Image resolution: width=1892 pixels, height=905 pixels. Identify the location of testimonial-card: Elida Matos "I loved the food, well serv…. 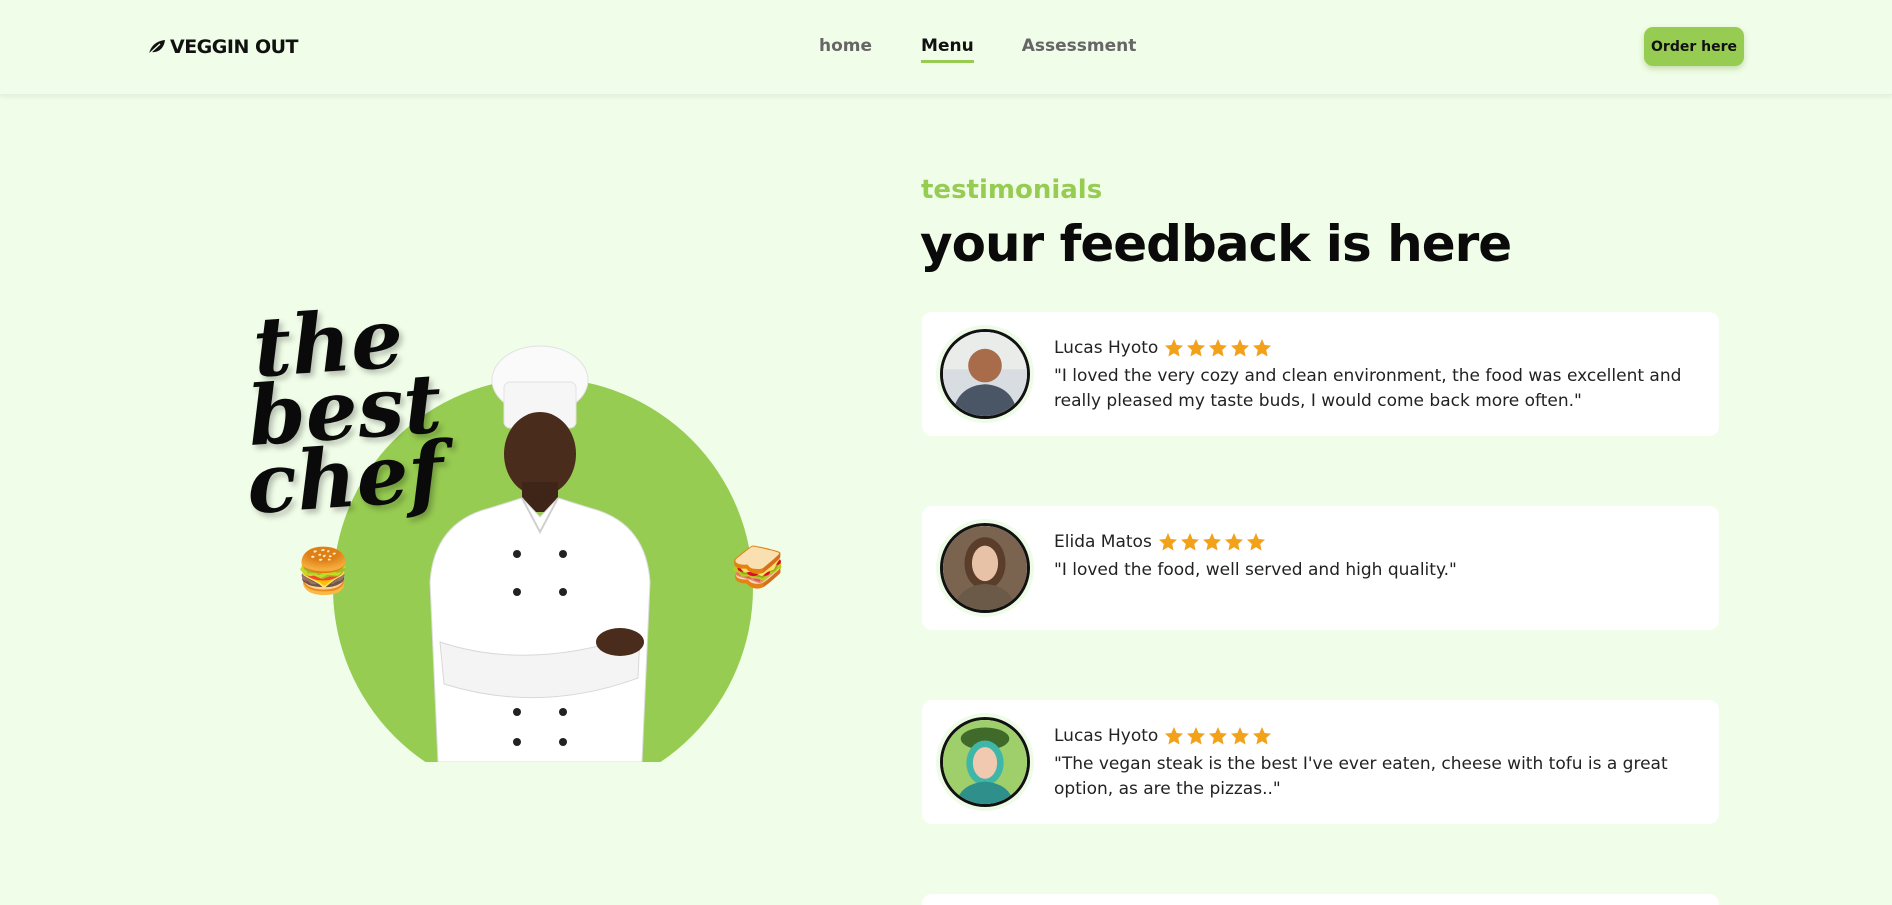
(1320, 568).